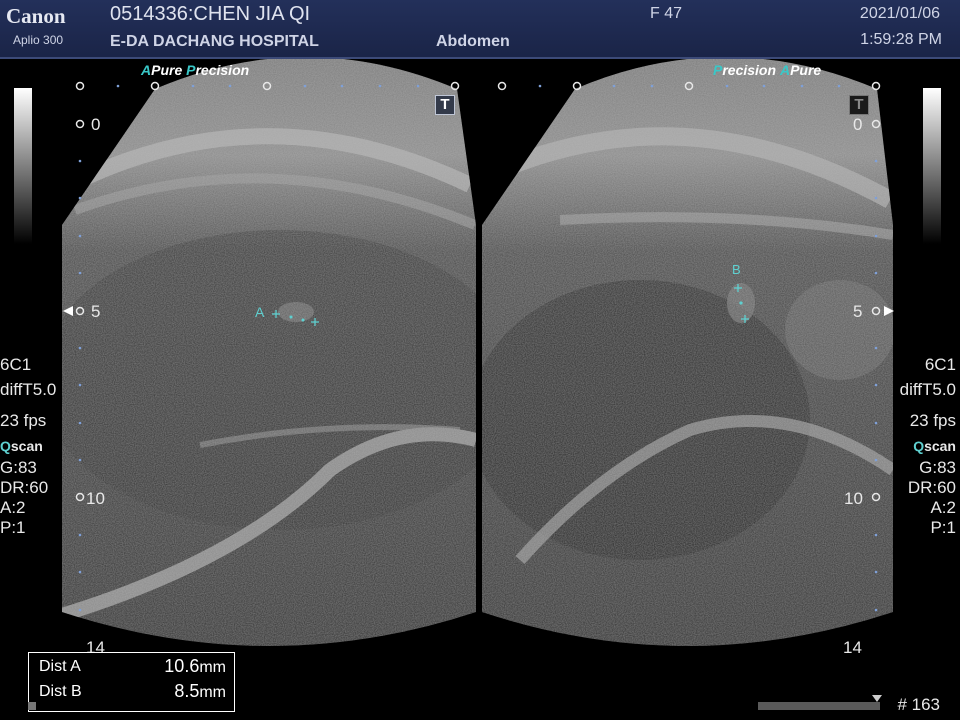 The height and width of the screenshot is (720, 960). Describe the element at coordinates (60, 666) in the screenshot. I see `dist-a-label: Dist A` at that location.